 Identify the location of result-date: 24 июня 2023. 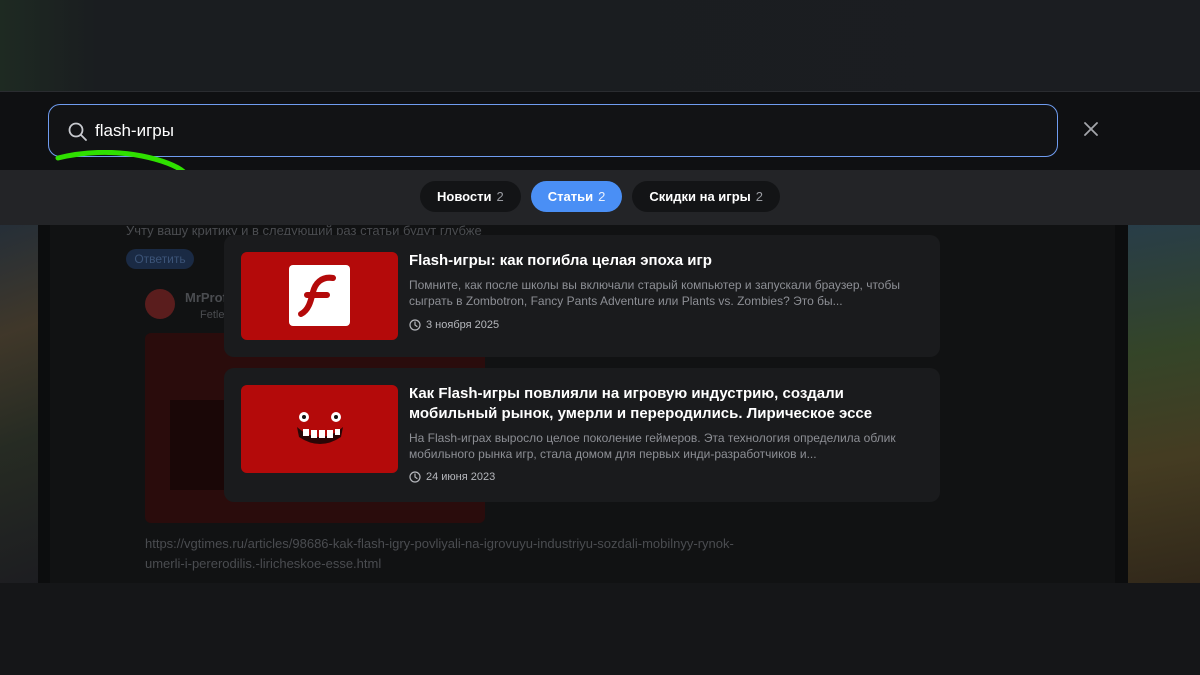
(452, 477).